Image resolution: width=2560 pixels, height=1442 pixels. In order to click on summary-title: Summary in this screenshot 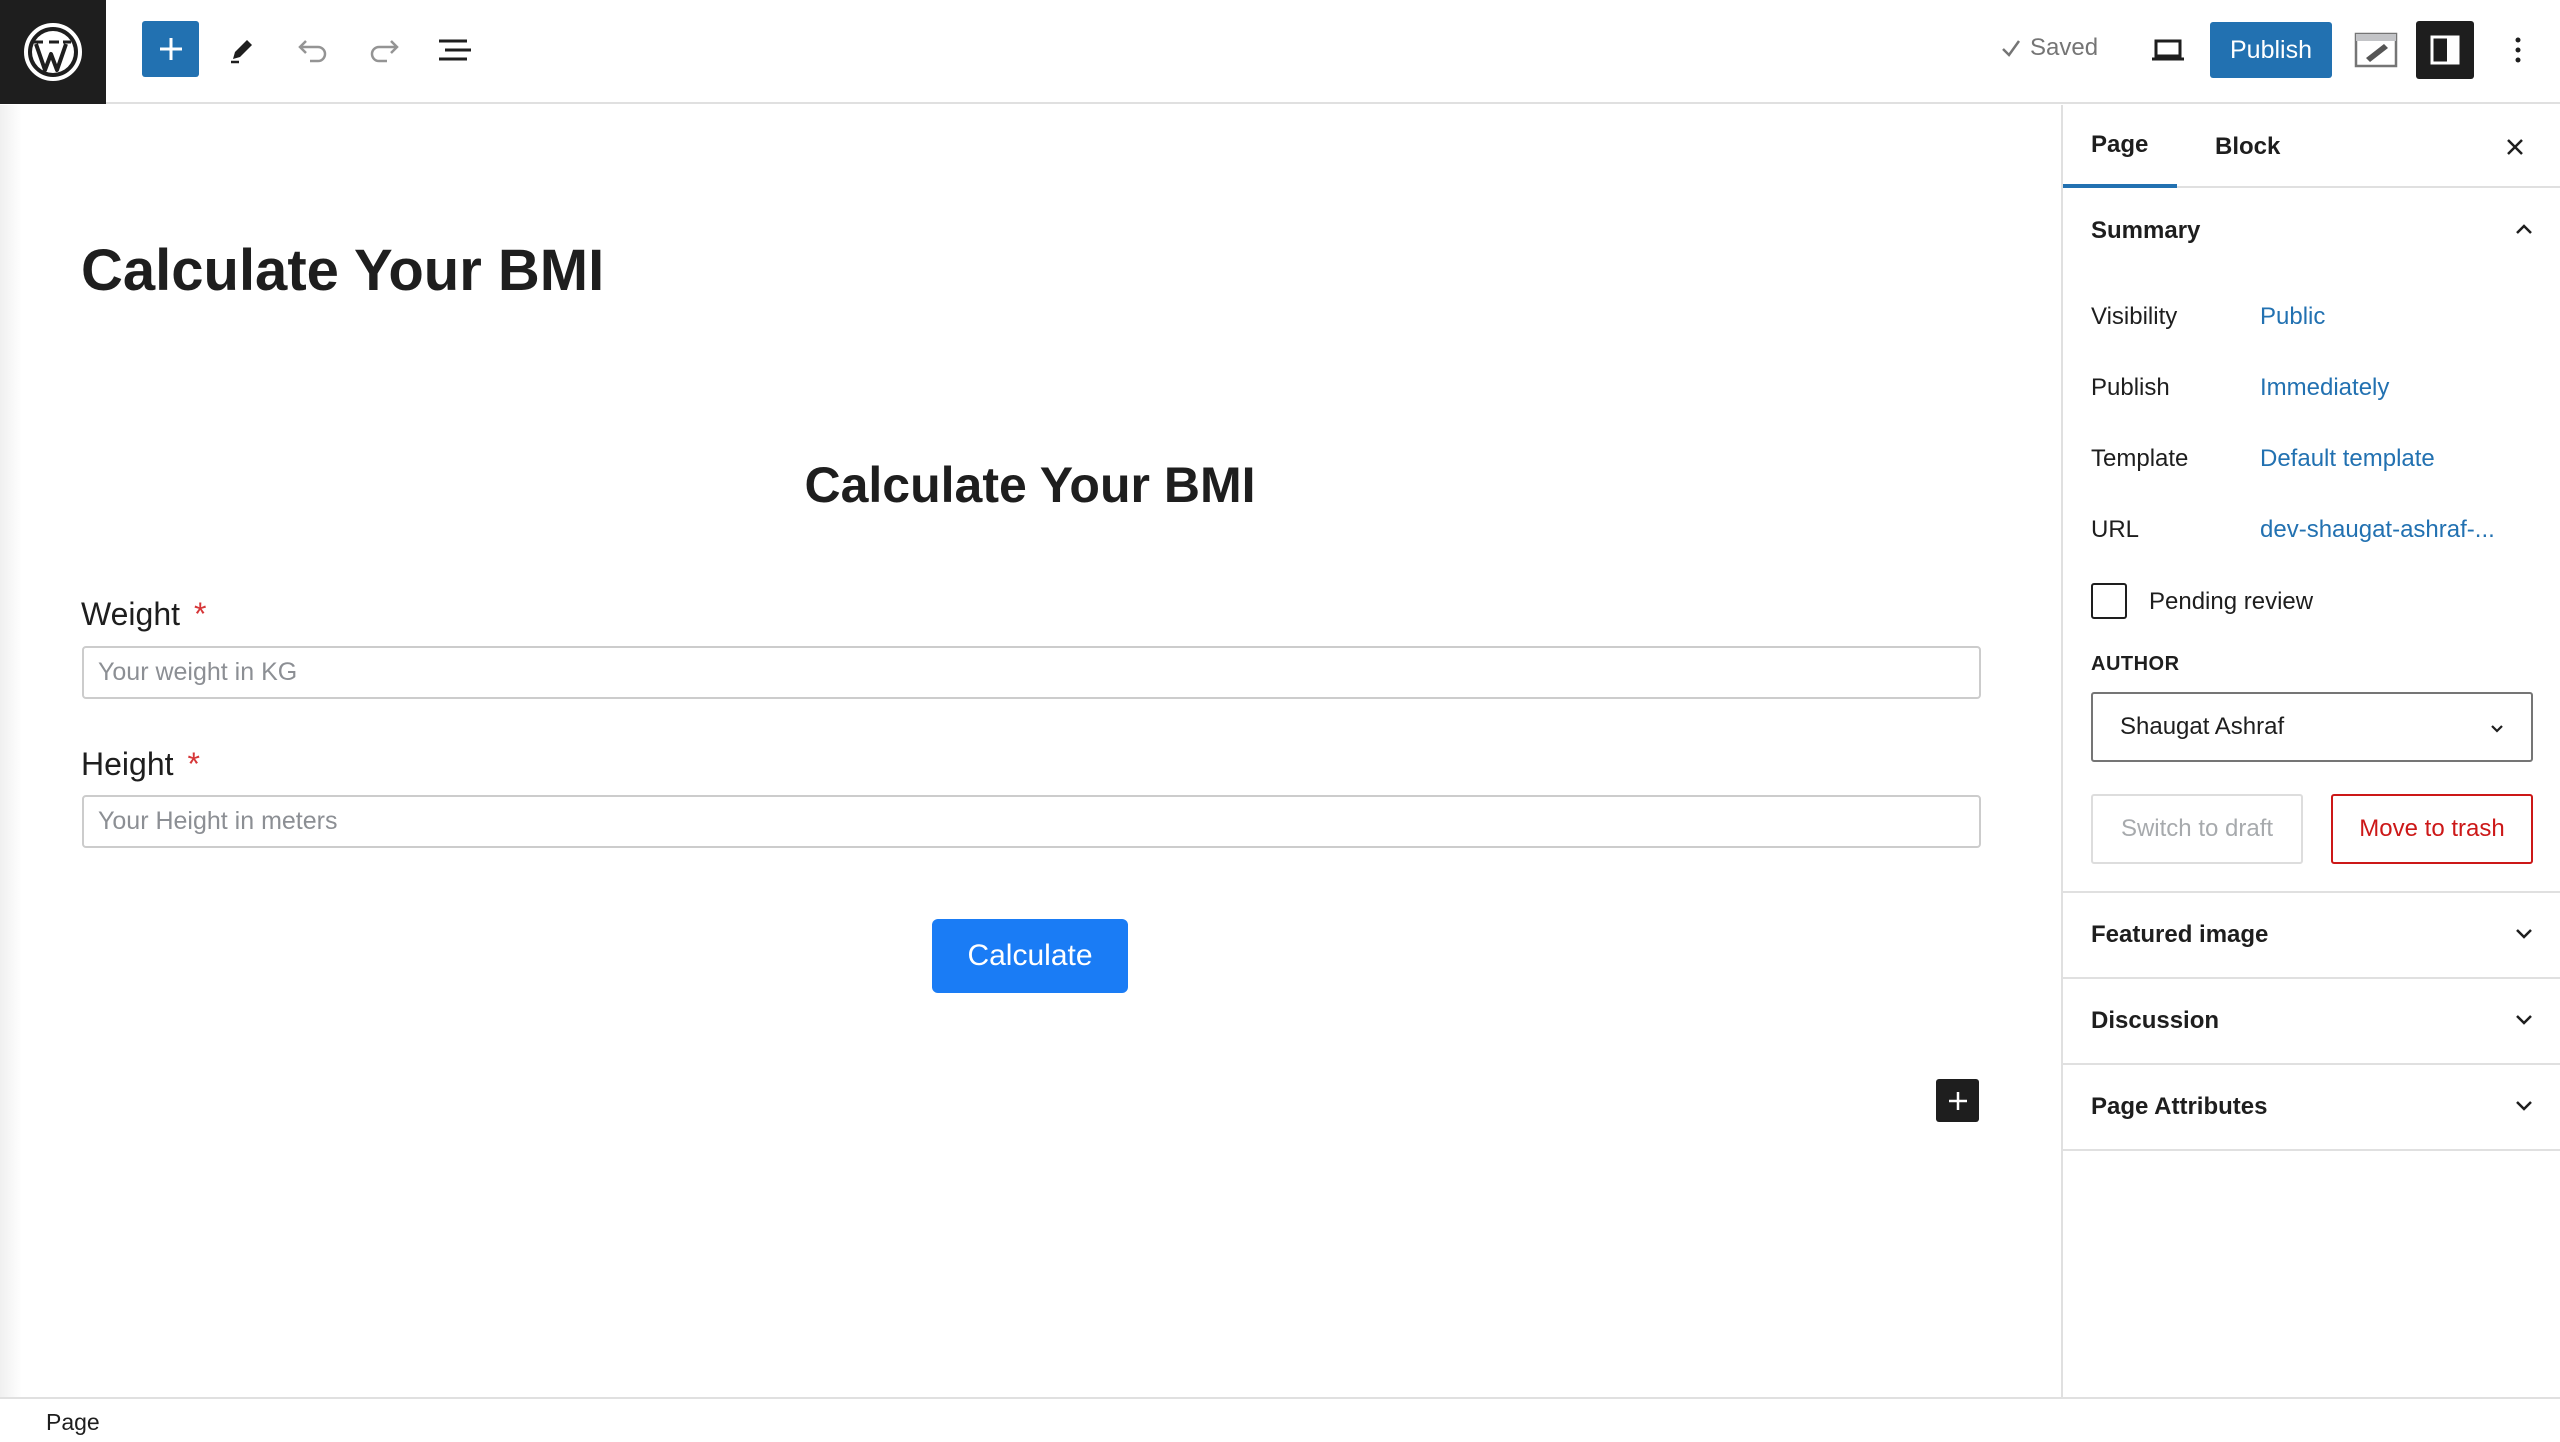, I will do `click(2146, 230)`.